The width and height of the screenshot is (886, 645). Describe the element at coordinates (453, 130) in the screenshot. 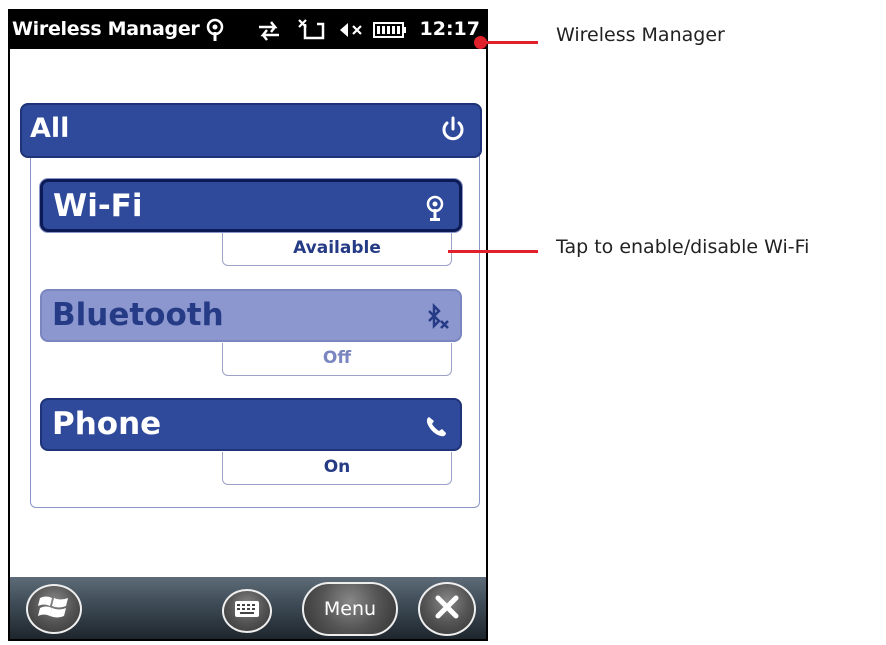

I see `power-icon` at that location.